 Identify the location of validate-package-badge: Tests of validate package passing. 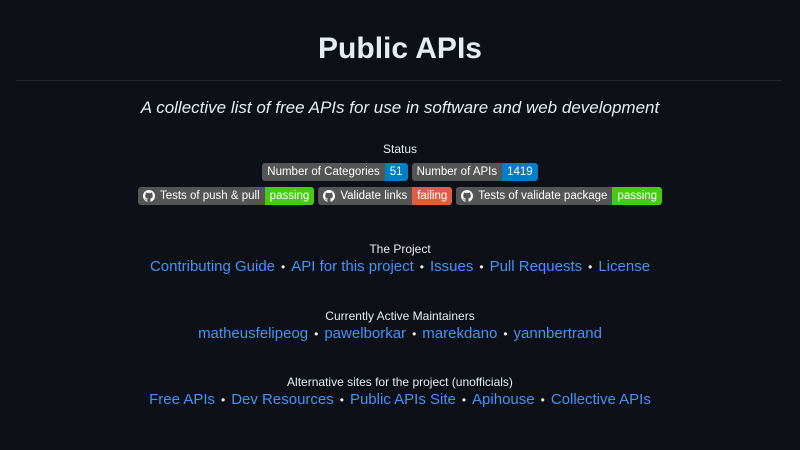
(559, 196).